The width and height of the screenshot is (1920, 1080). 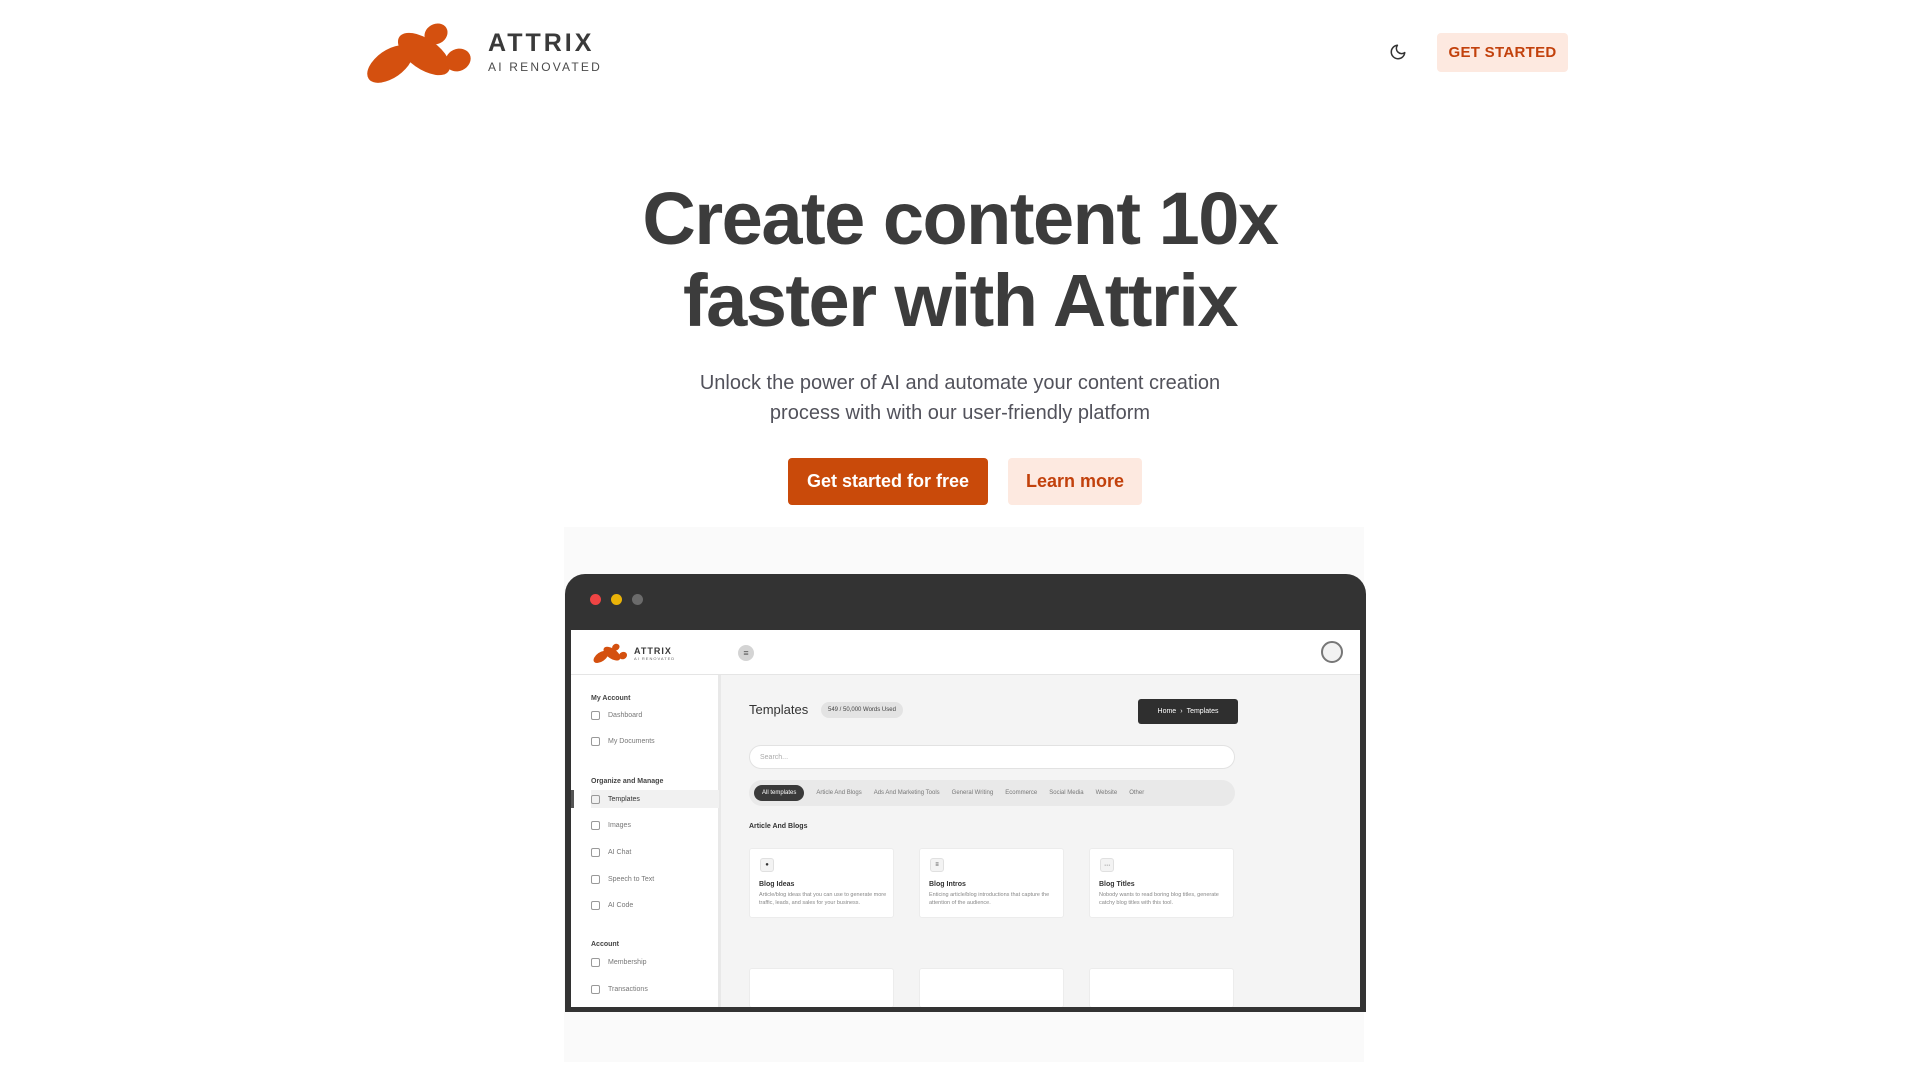 I want to click on sidebar-item-speech-to-text: Speech to Text, so click(x=655, y=879).